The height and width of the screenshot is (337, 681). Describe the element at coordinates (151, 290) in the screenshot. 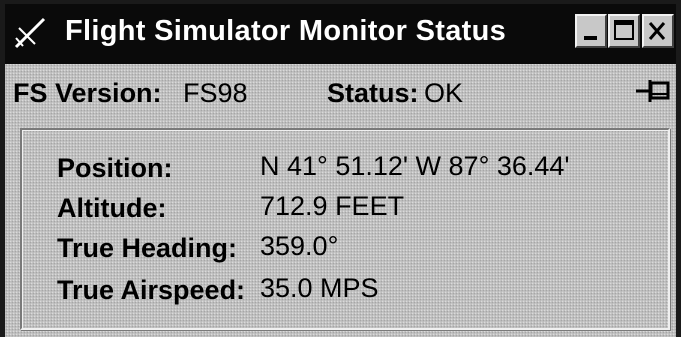

I see `true-airspeed-label: True Airspeed:` at that location.